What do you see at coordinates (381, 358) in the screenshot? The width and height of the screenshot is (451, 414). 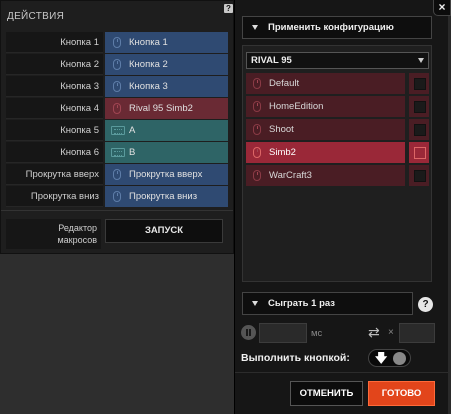 I see `arrow-down-icon: 🡇` at bounding box center [381, 358].